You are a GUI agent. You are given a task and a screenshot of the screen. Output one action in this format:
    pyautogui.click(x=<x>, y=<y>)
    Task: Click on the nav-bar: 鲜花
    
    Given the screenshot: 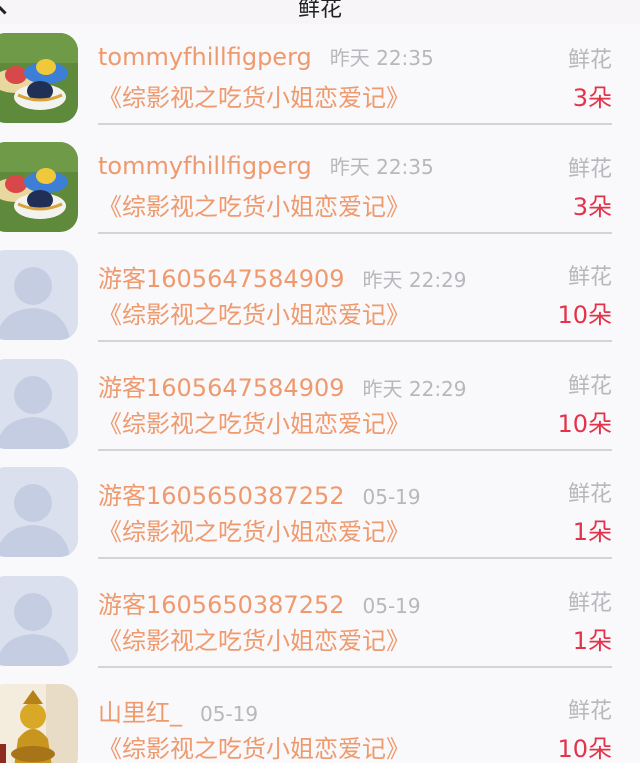 What is the action you would take?
    pyautogui.click(x=320, y=12)
    